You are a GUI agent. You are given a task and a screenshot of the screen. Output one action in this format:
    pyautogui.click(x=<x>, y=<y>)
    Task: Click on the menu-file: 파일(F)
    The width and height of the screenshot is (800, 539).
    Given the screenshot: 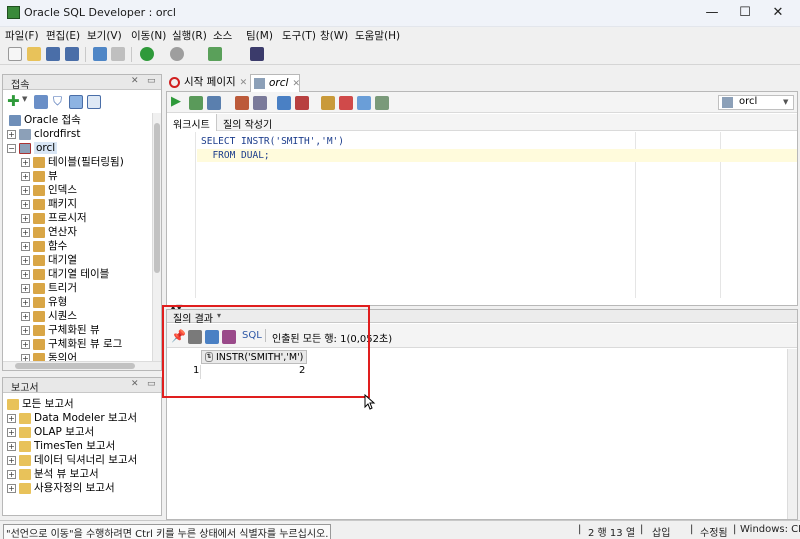 What is the action you would take?
    pyautogui.click(x=22, y=35)
    